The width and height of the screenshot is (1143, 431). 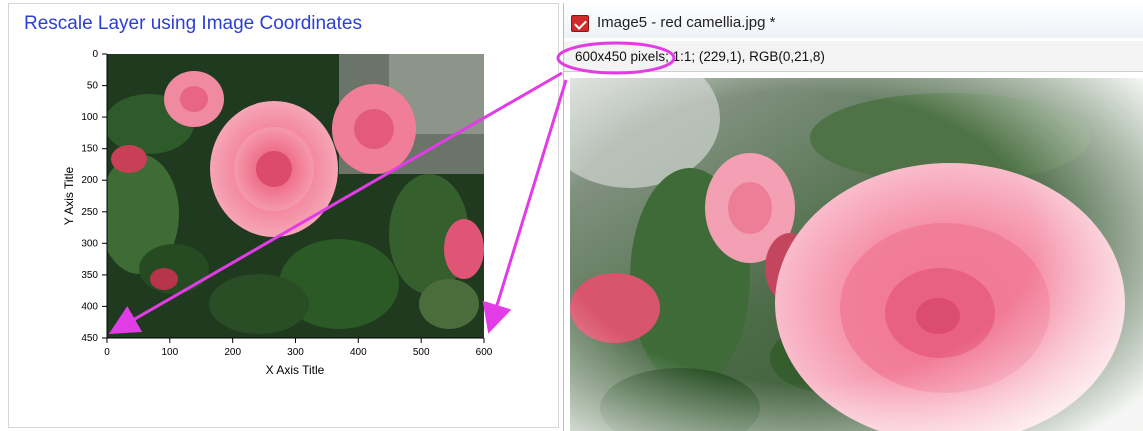 I want to click on x-tick-label: 0, so click(x=107, y=352).